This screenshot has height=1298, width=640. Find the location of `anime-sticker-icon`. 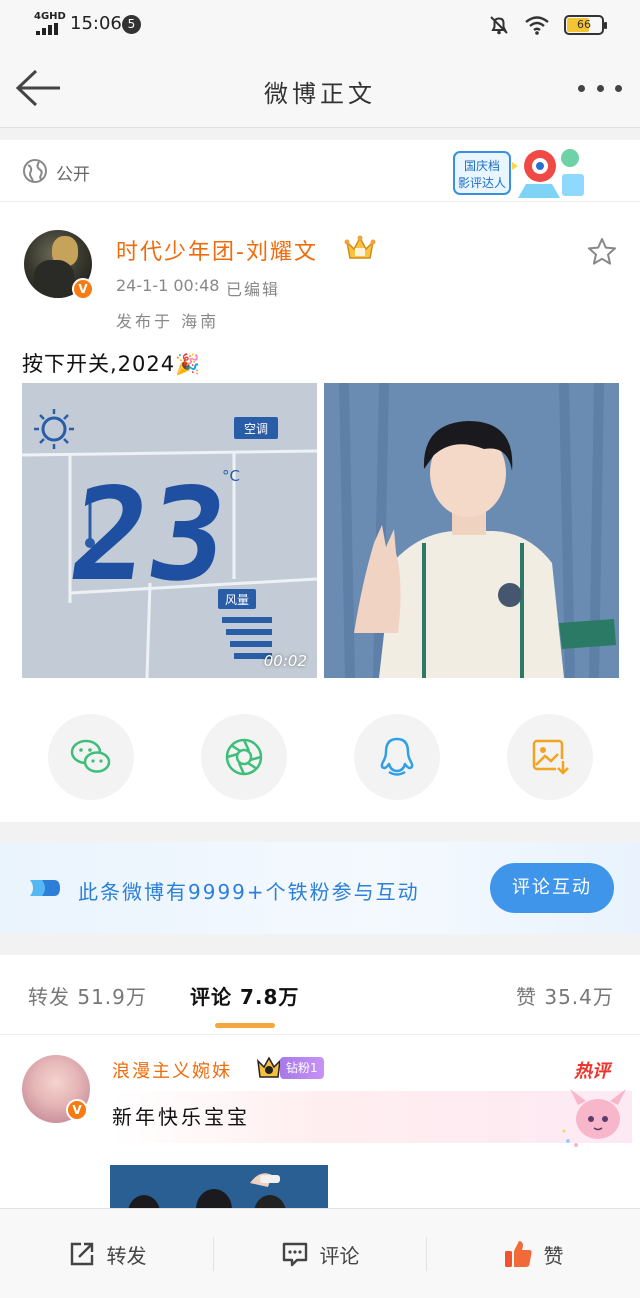

anime-sticker-icon is located at coordinates (594, 1118).